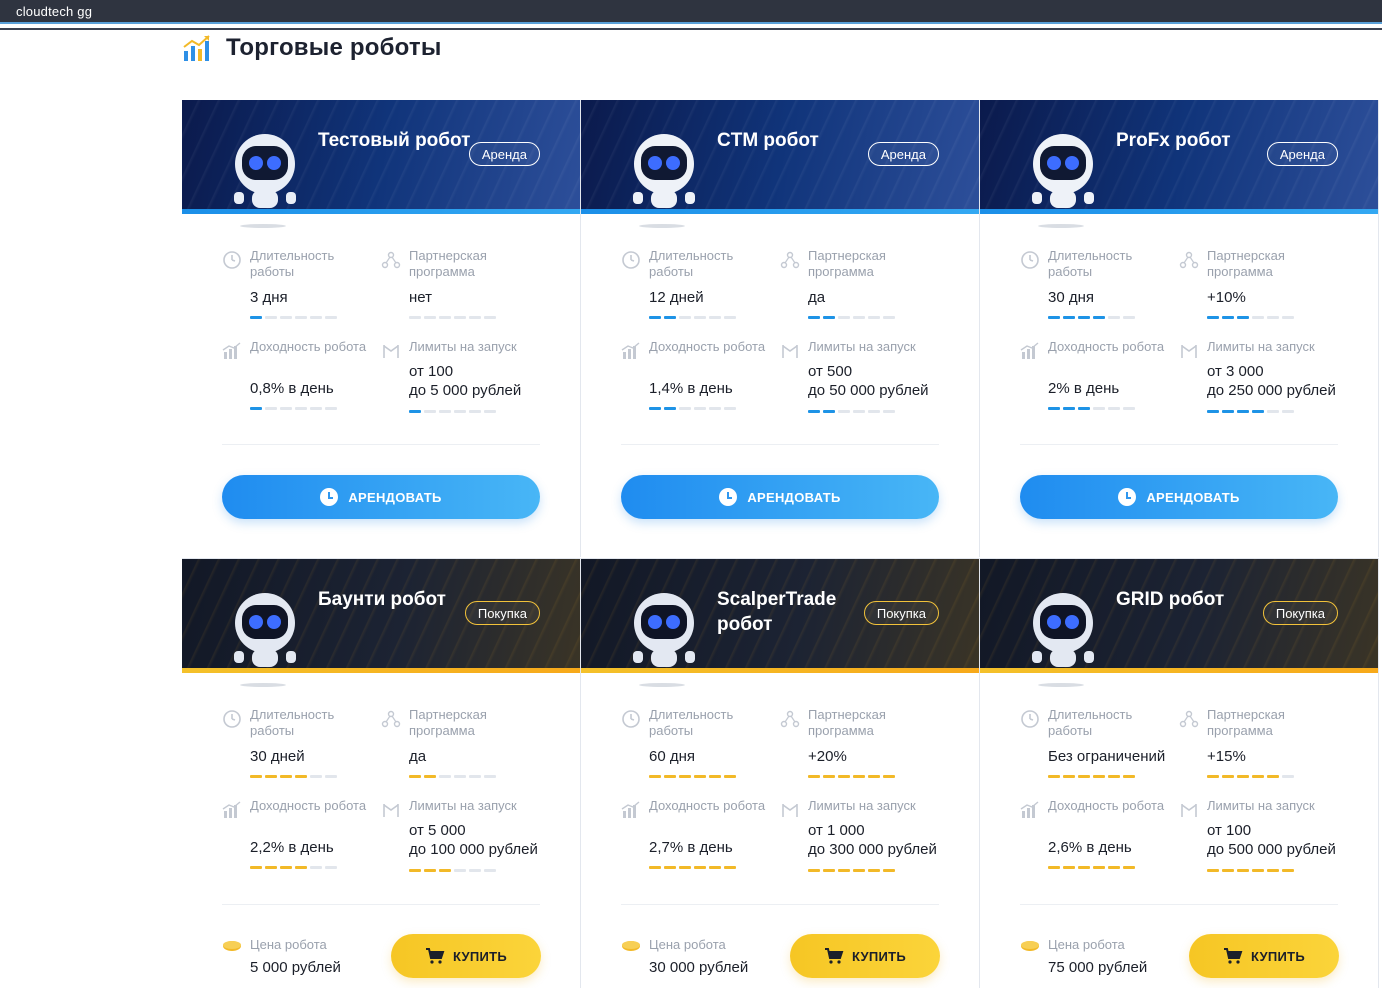 The image size is (1382, 988). What do you see at coordinates (418, 756) in the screenshot?
I see `stat-value: да` at bounding box center [418, 756].